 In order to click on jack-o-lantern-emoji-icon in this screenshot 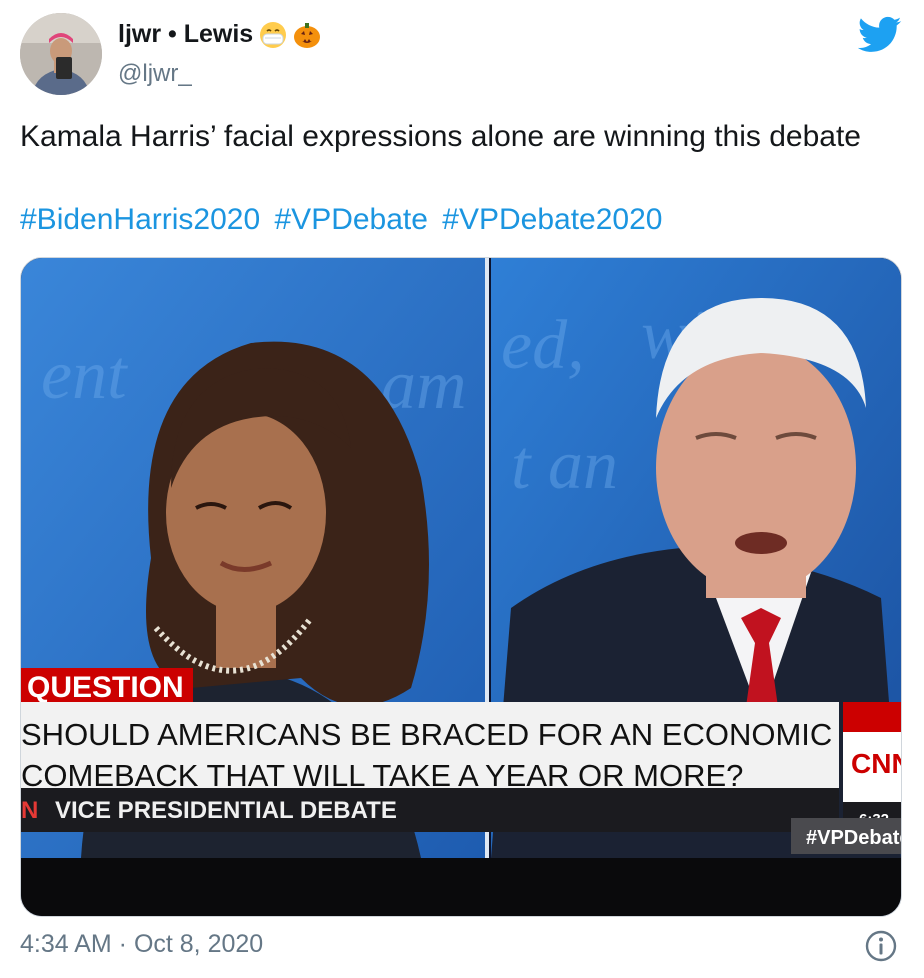, I will do `click(307, 35)`.